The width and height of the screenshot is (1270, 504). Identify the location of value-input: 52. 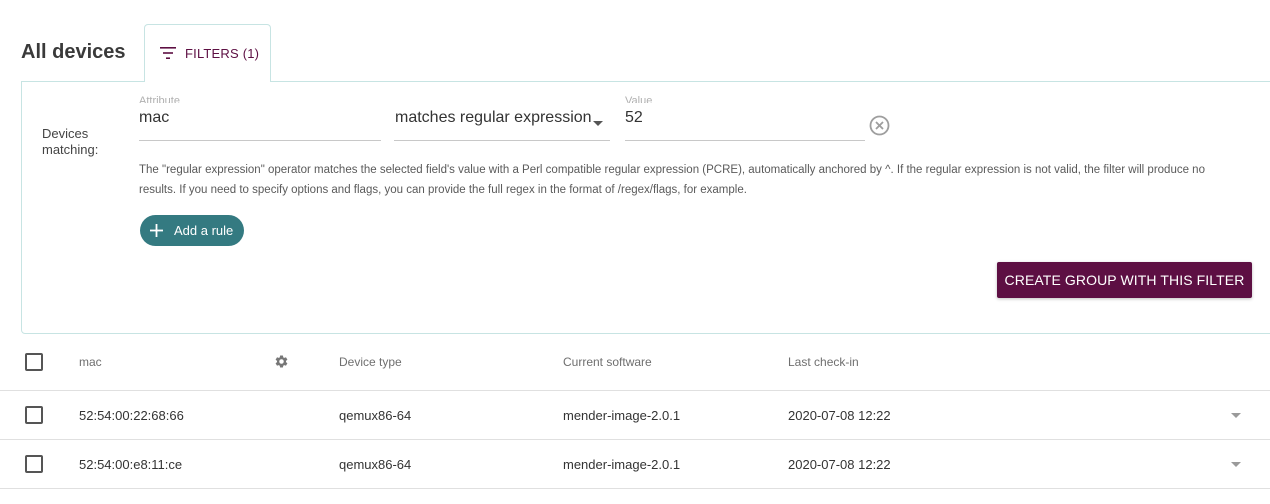
(634, 118).